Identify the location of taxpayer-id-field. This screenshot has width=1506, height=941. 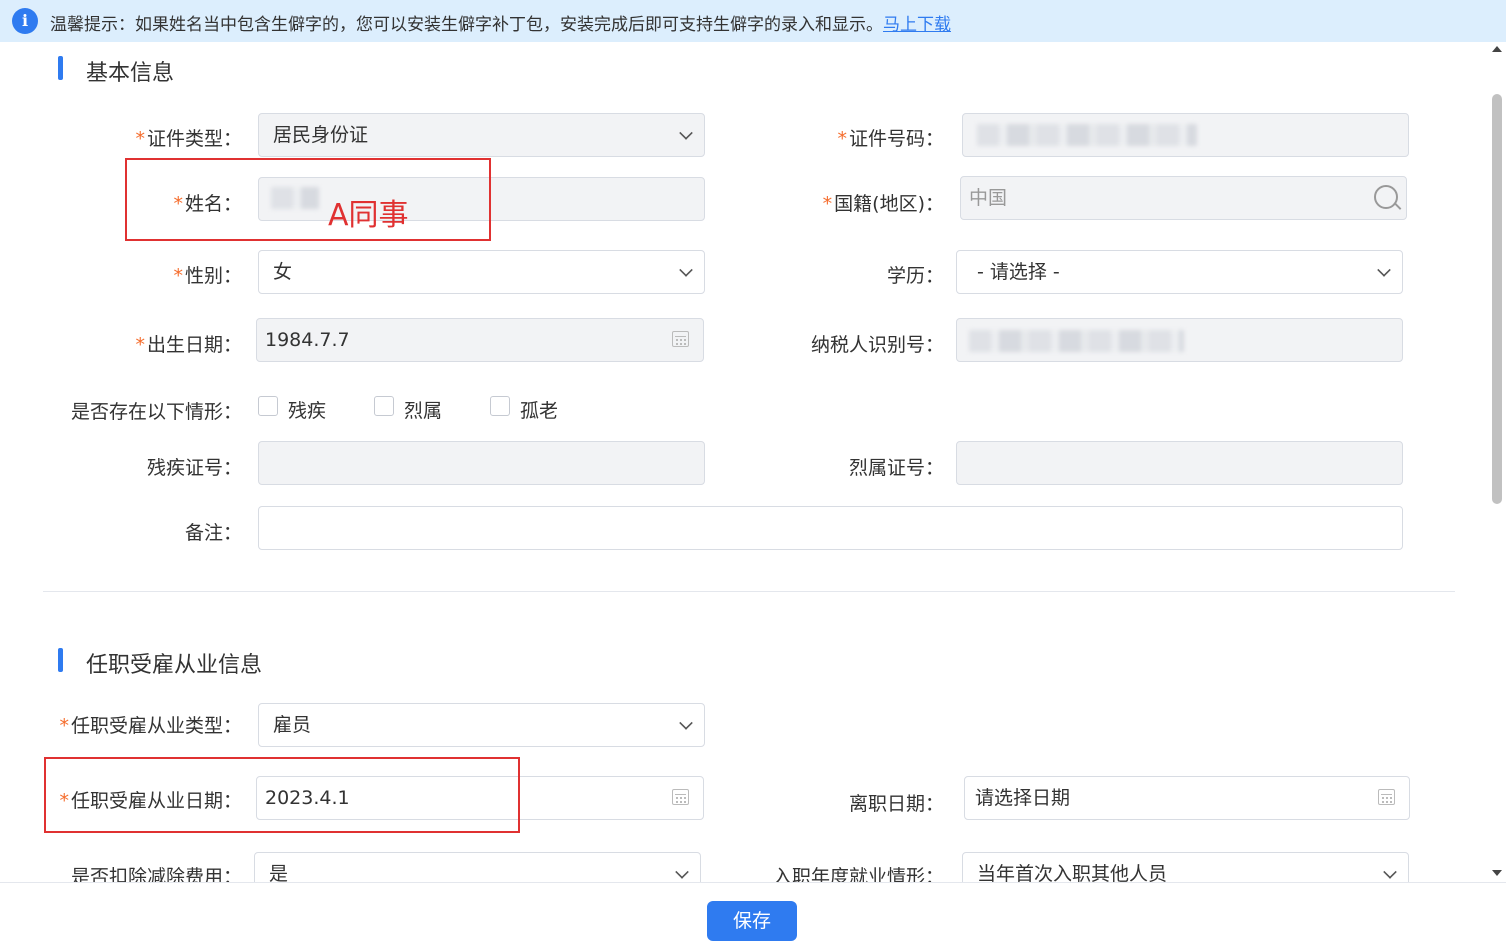
(1179, 340).